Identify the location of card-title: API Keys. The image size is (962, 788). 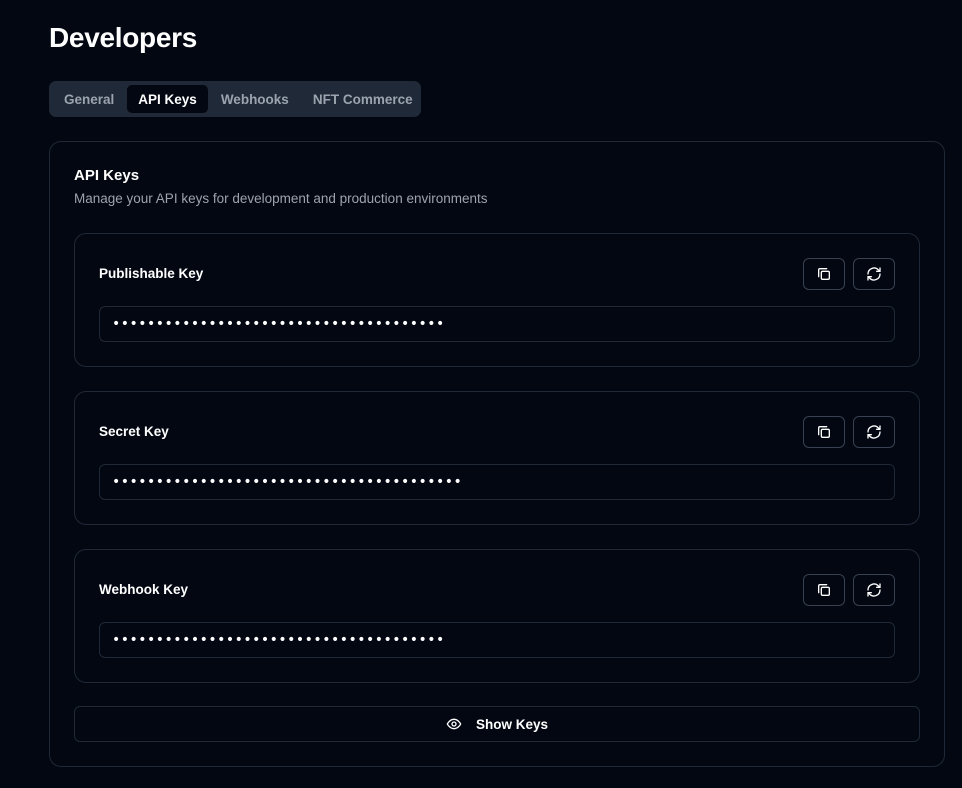
(107, 175).